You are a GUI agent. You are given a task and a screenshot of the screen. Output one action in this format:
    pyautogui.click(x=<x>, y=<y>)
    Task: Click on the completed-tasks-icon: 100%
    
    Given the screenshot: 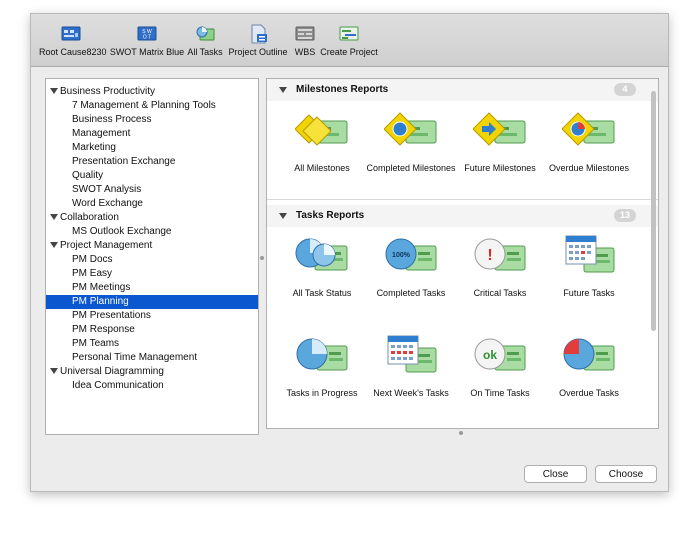 What is the action you would take?
    pyautogui.click(x=411, y=254)
    